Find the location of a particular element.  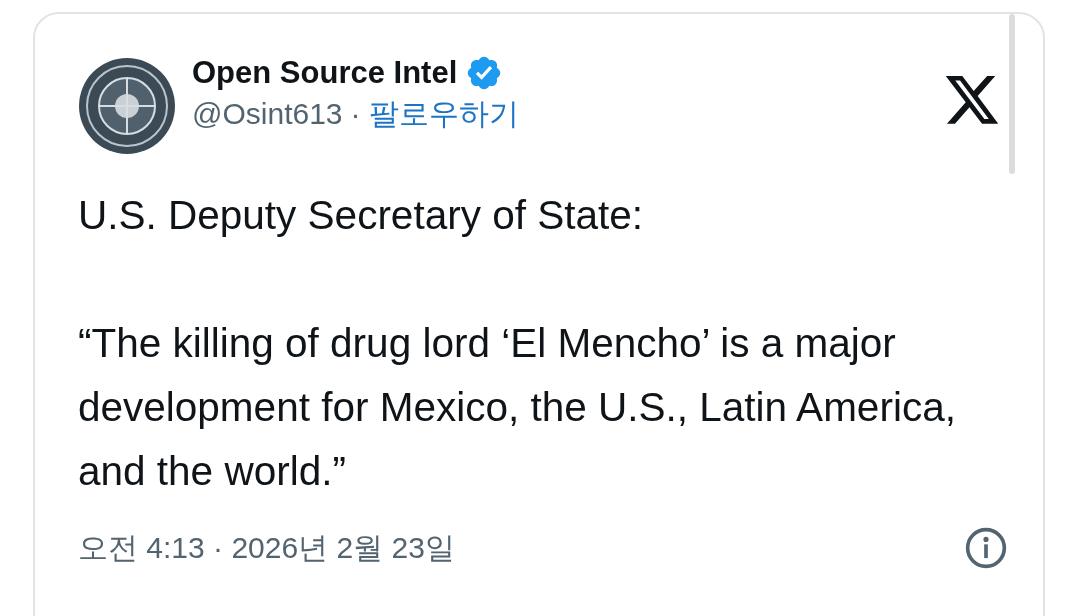

tweet-text: U.S. Deputy Secretary of State: is located at coordinates (361, 215).